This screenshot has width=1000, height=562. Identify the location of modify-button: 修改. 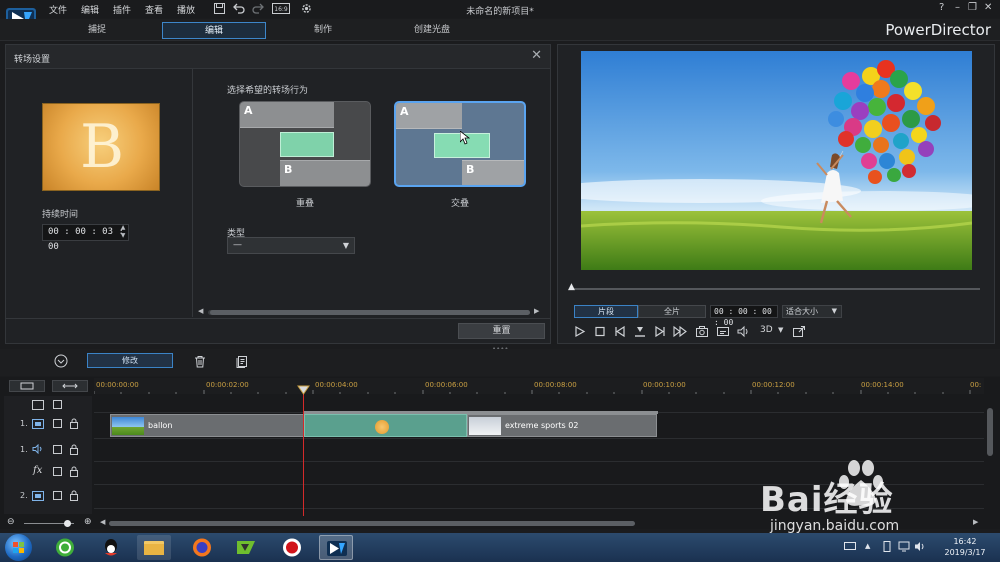
(130, 360).